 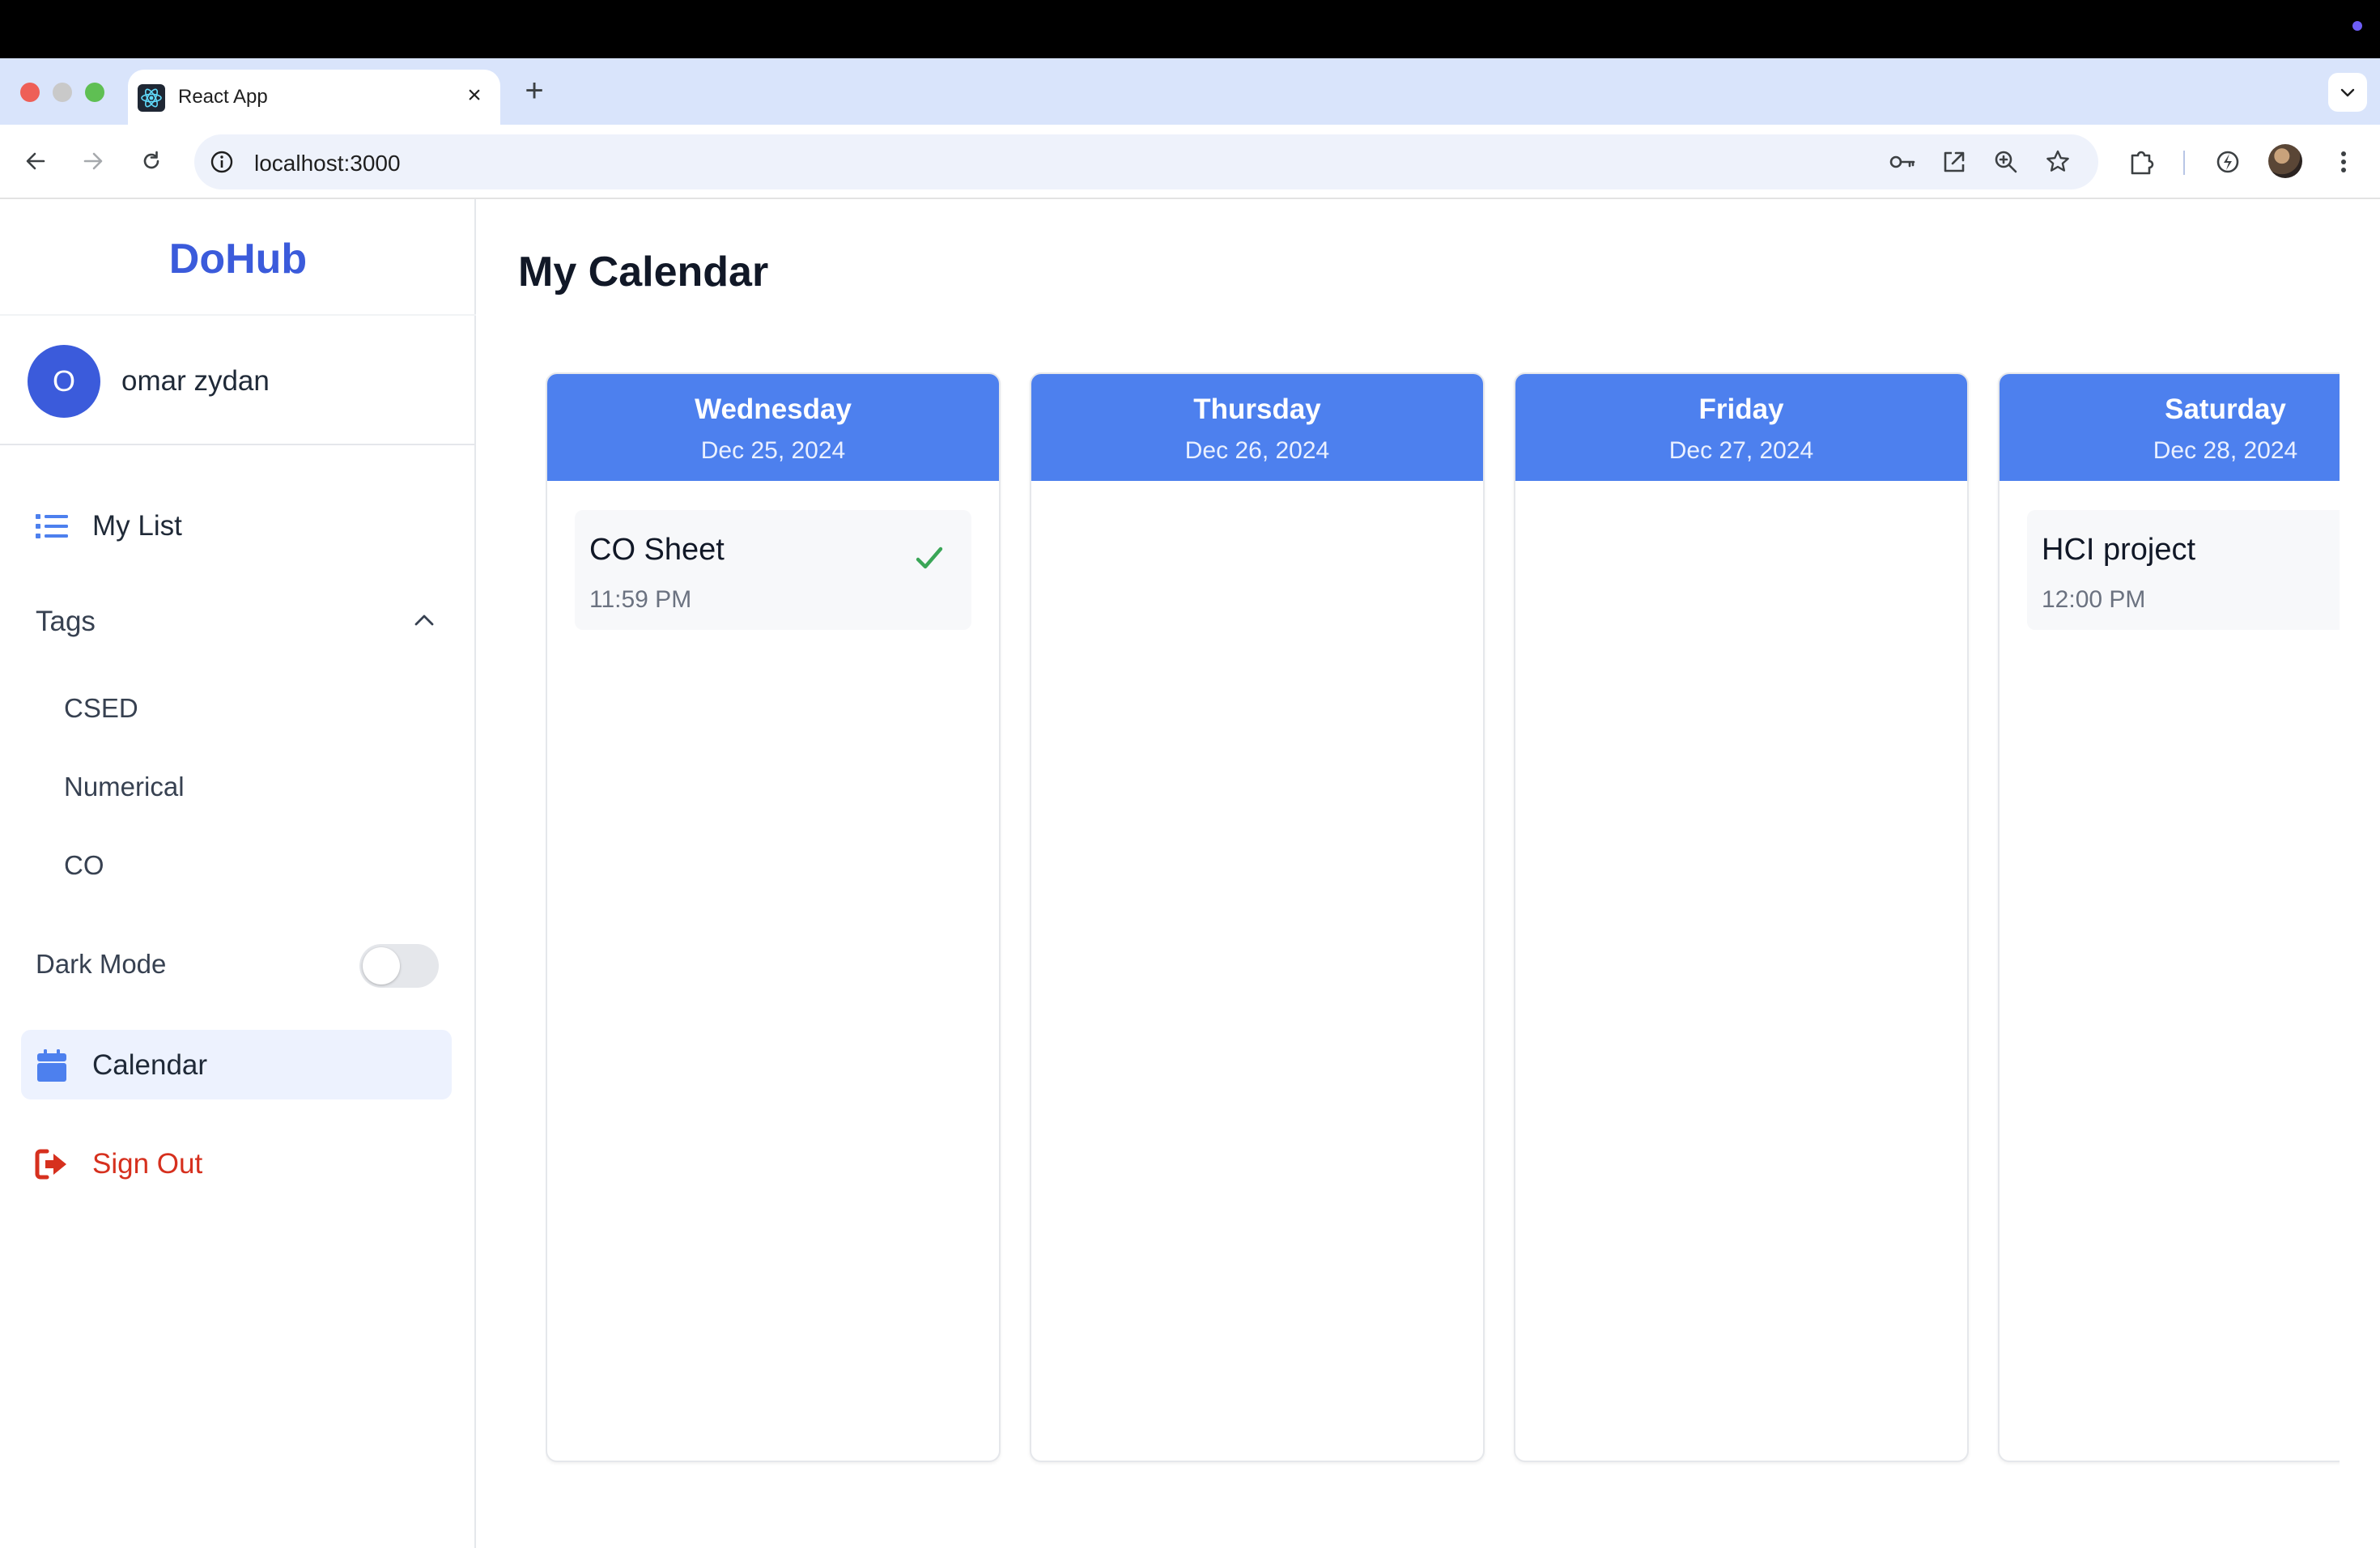 What do you see at coordinates (773, 451) in the screenshot?
I see `day-date: Dec 25, 2024` at bounding box center [773, 451].